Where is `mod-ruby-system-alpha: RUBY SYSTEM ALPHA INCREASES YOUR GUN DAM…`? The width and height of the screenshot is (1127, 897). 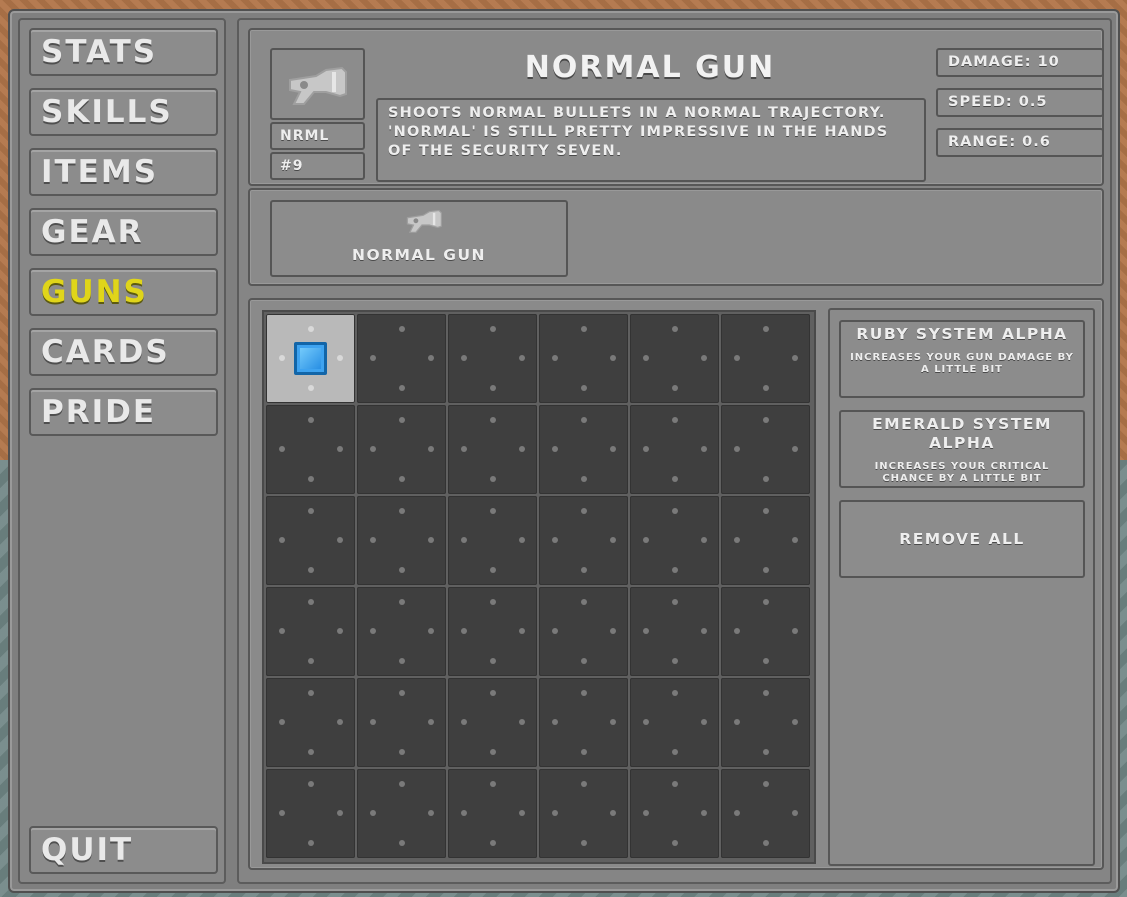
mod-ruby-system-alpha: RUBY SYSTEM ALPHA INCREASES YOUR GUN DAM… is located at coordinates (962, 359).